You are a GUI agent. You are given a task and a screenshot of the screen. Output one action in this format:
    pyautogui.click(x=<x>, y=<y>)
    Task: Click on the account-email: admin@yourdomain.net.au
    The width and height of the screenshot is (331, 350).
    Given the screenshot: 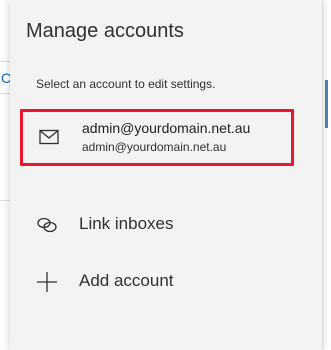 What is the action you would take?
    pyautogui.click(x=154, y=147)
    